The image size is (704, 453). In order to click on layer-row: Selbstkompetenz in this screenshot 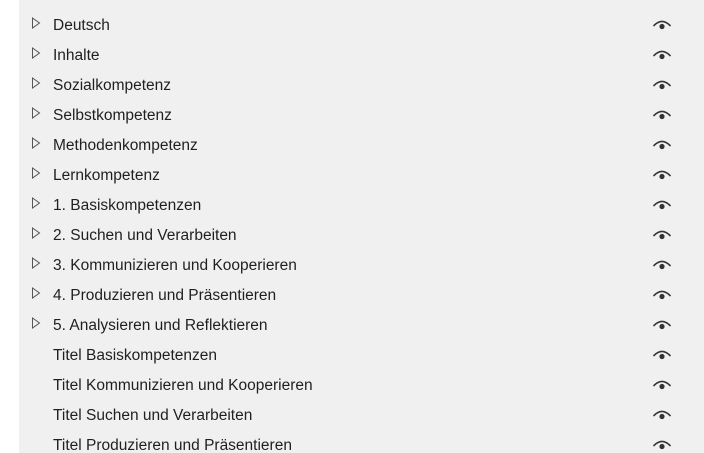, I will do `click(361, 121)`.